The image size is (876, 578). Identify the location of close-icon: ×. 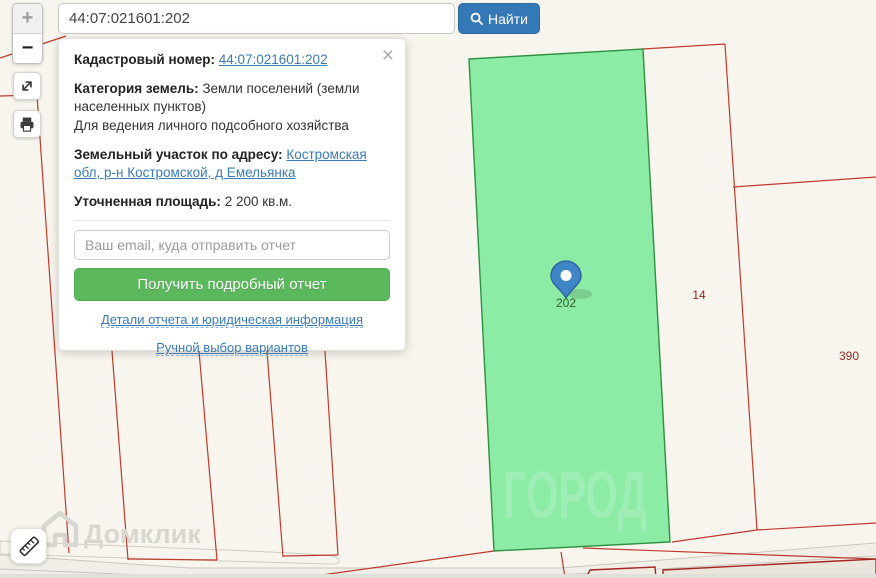
(388, 55).